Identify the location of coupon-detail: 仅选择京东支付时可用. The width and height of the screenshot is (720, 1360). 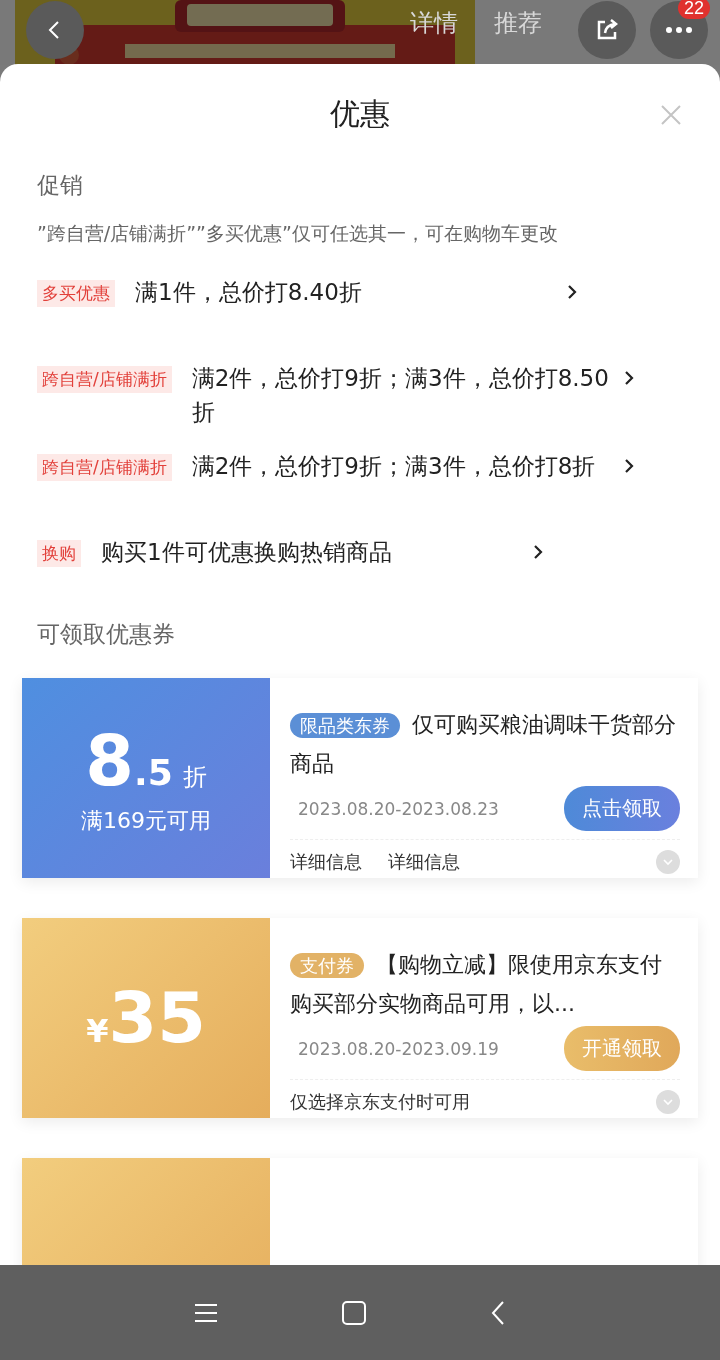
(380, 1102).